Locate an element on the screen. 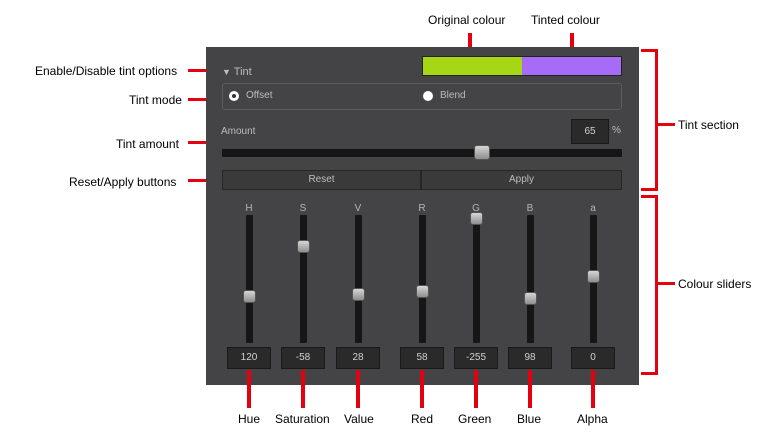 The image size is (782, 441). blue-slider-track is located at coordinates (530, 279).